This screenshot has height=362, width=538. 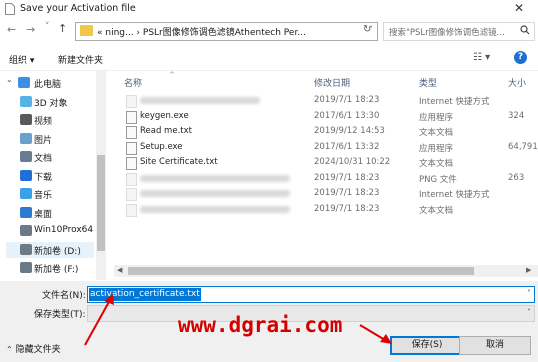 I want to click on filename-value: activation_certificate.txt, so click(x=145, y=294).